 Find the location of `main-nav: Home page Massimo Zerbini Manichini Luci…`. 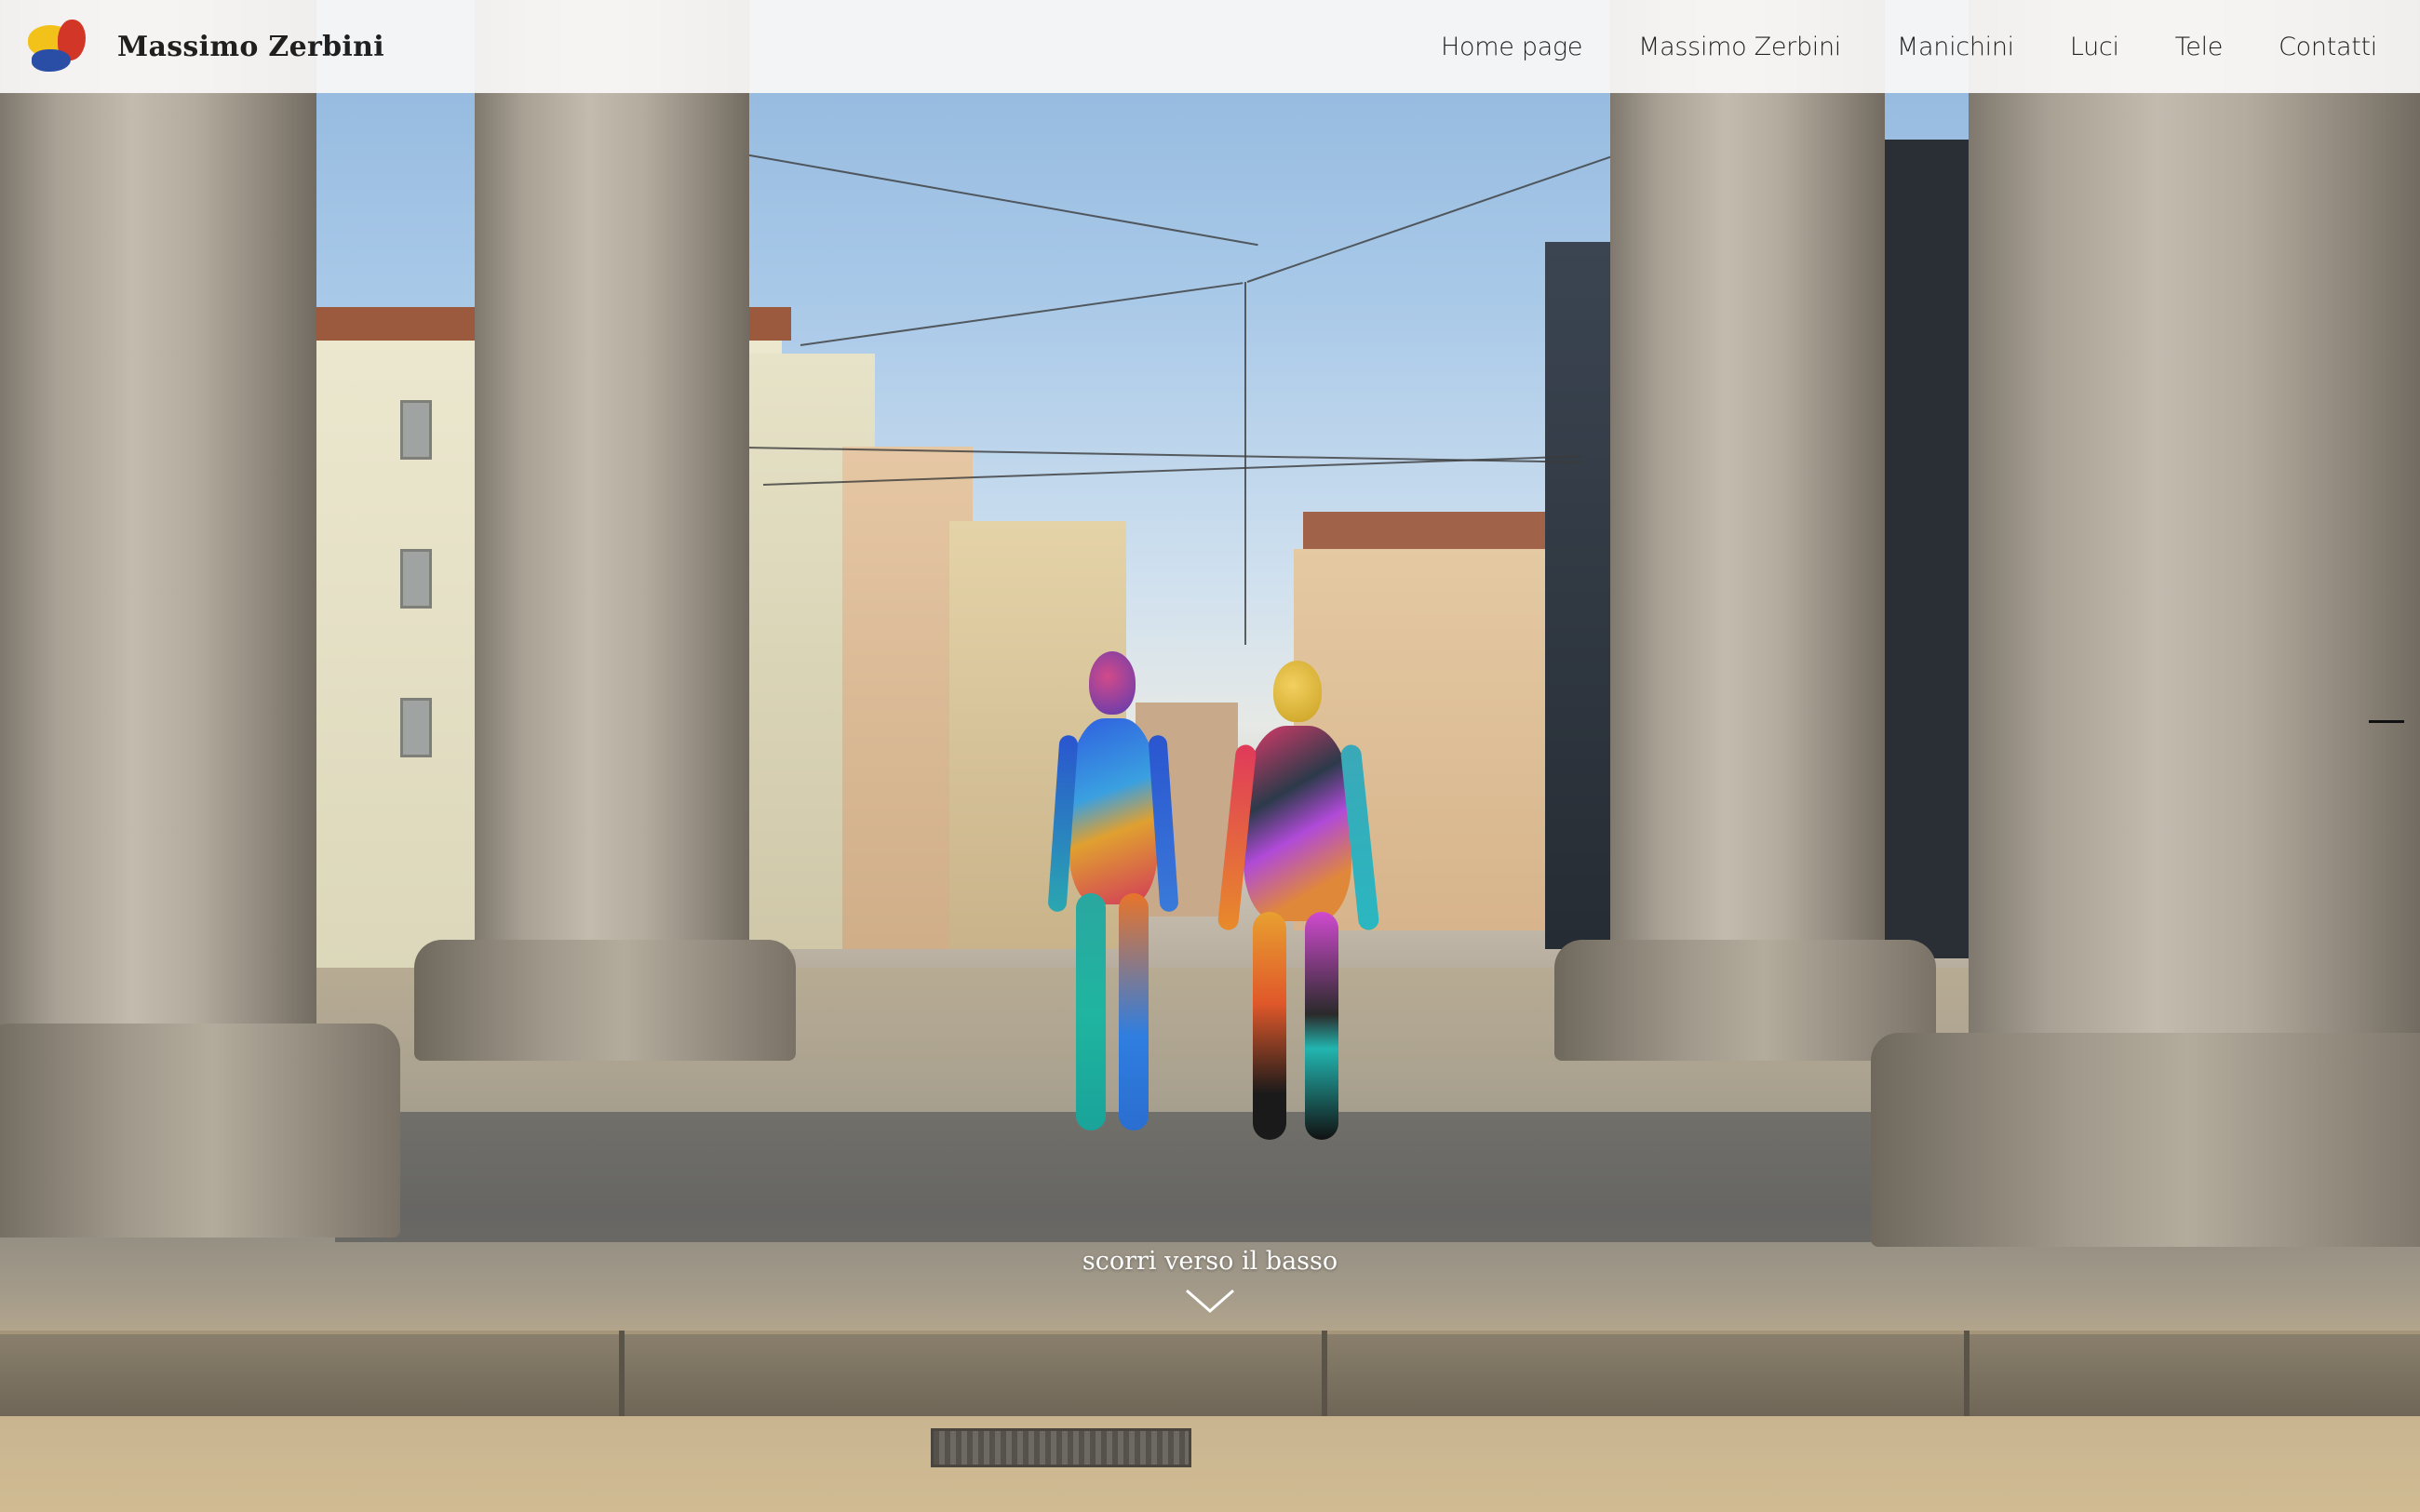

main-nav: Home page Massimo Zerbini Manichini Luci… is located at coordinates (1909, 47).